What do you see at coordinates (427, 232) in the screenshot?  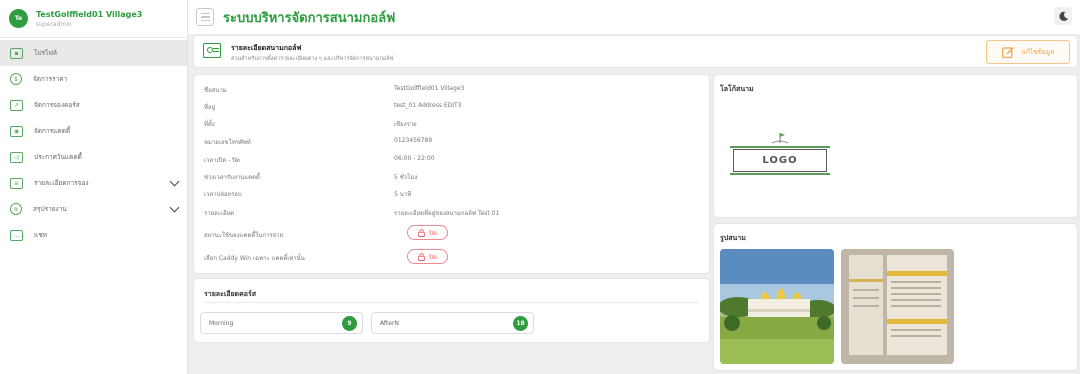 I see `caddy-payment-status-toggle: ปิด` at bounding box center [427, 232].